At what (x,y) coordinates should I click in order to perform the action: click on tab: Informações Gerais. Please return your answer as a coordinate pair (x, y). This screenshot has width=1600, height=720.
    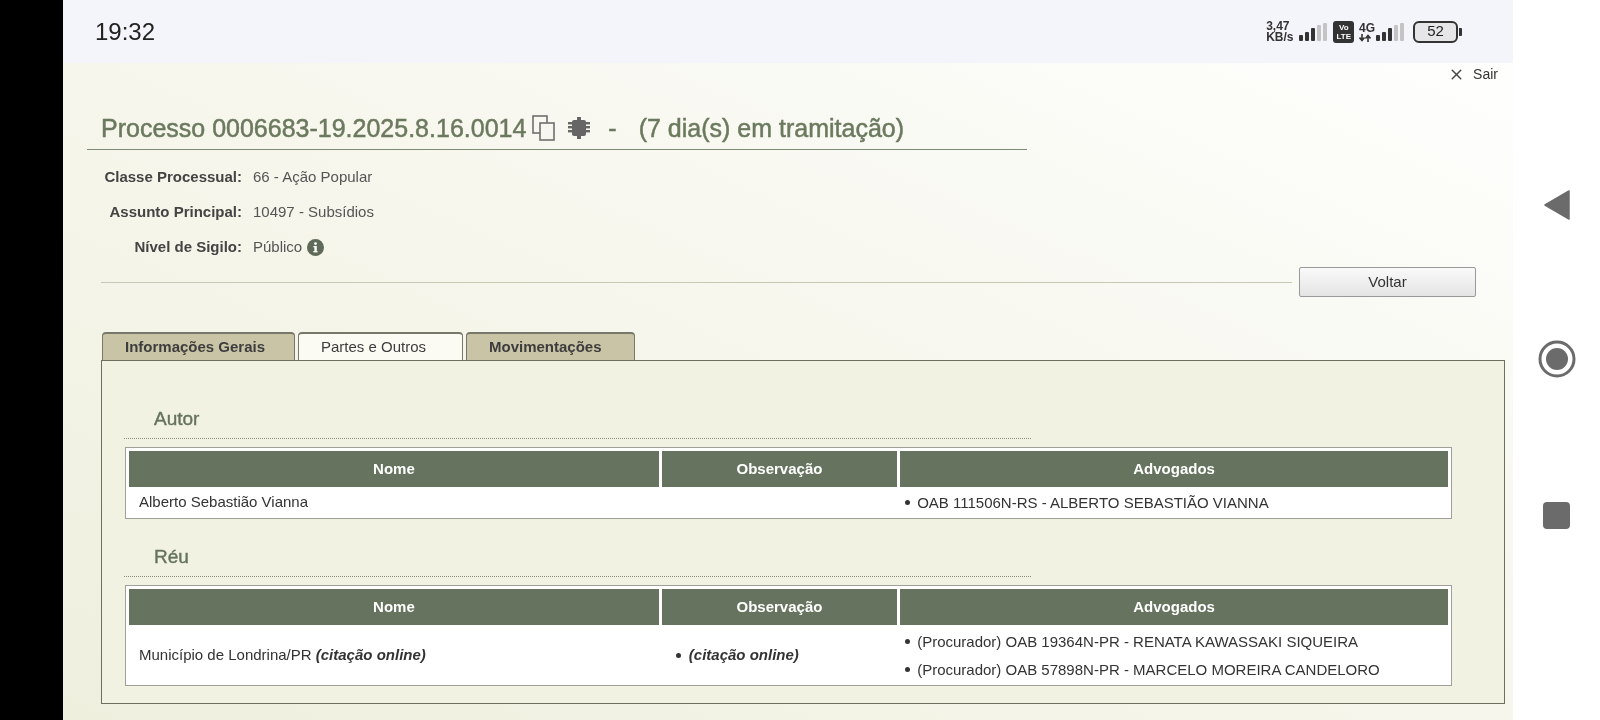
    Looking at the image, I should click on (198, 346).